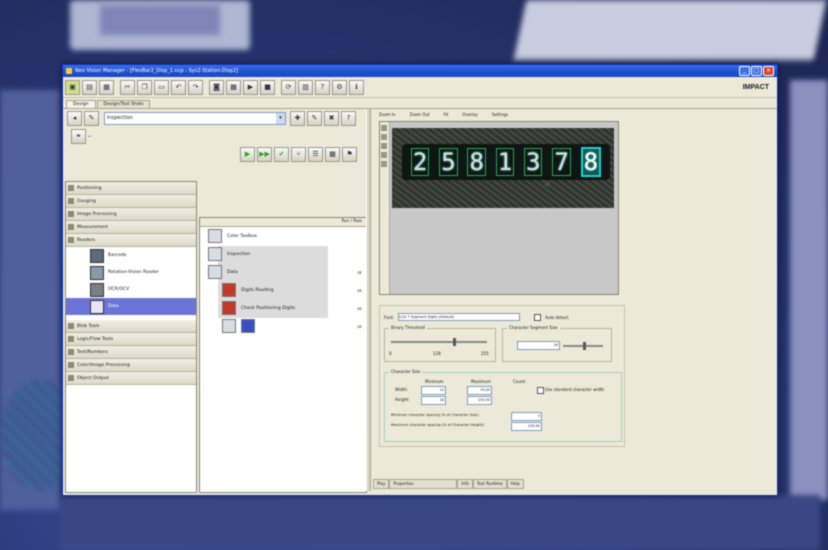 The height and width of the screenshot is (550, 828). Describe the element at coordinates (267, 87) in the screenshot. I see `stop-icon: ■` at that location.